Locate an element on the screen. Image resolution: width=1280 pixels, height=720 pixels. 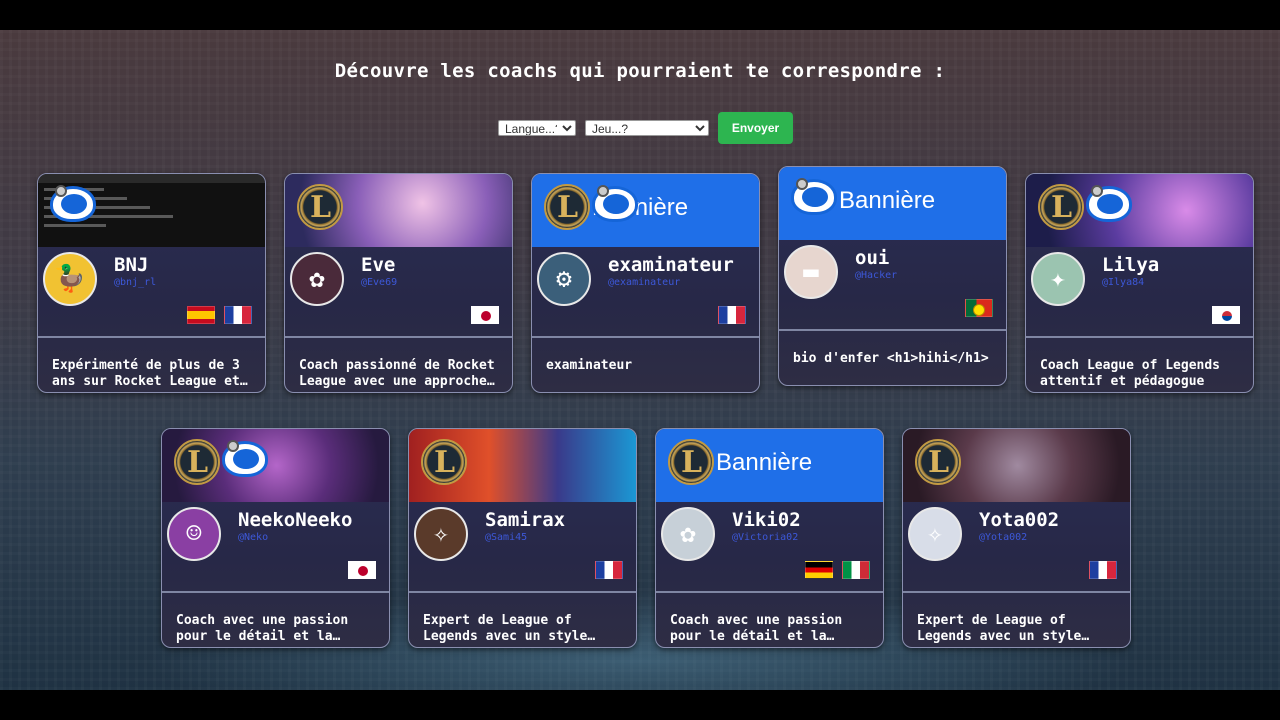
avatar: ☺ is located at coordinates (194, 534).